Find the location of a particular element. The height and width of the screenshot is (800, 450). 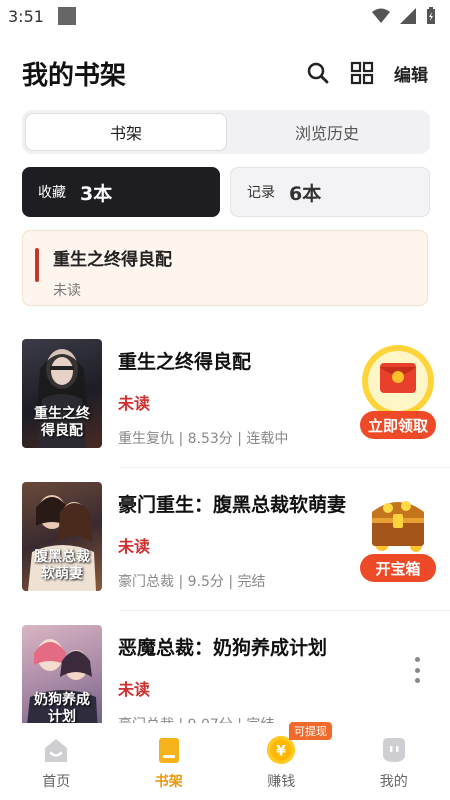

record-value: 6本 is located at coordinates (305, 193).